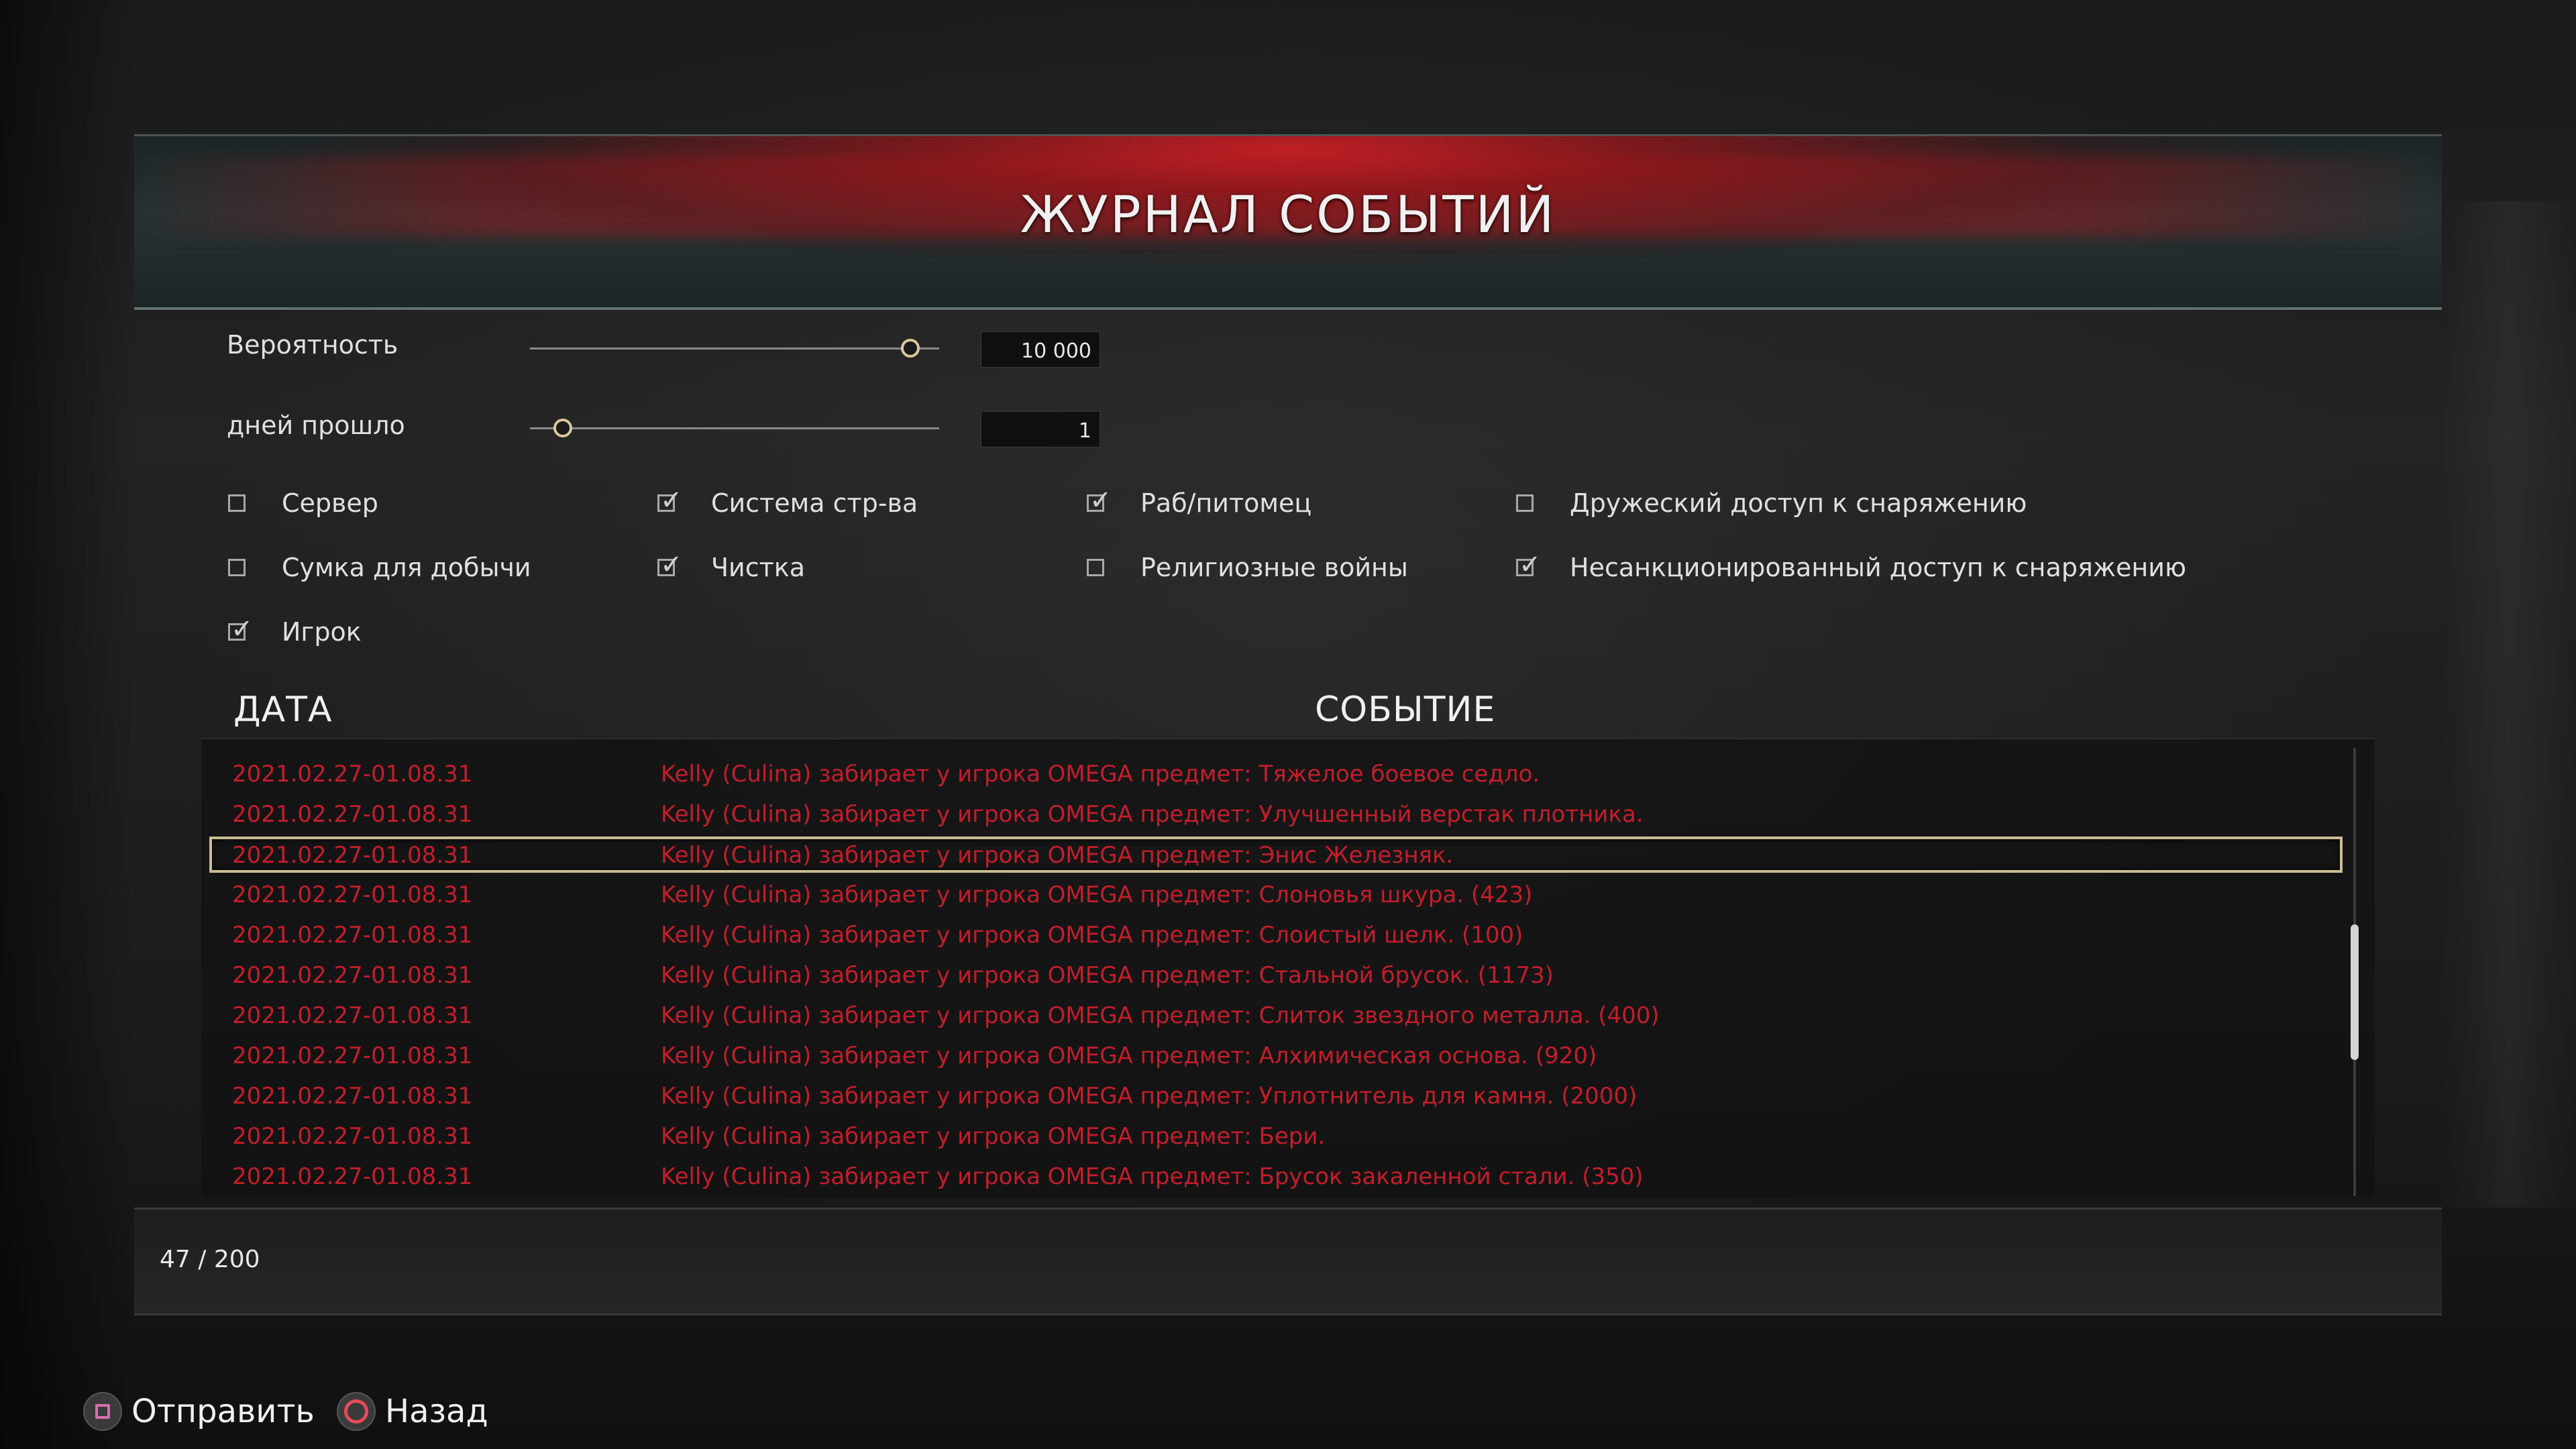 The height and width of the screenshot is (1449, 2576). Describe the element at coordinates (330, 503) in the screenshot. I see `filter-label: Сервер` at that location.